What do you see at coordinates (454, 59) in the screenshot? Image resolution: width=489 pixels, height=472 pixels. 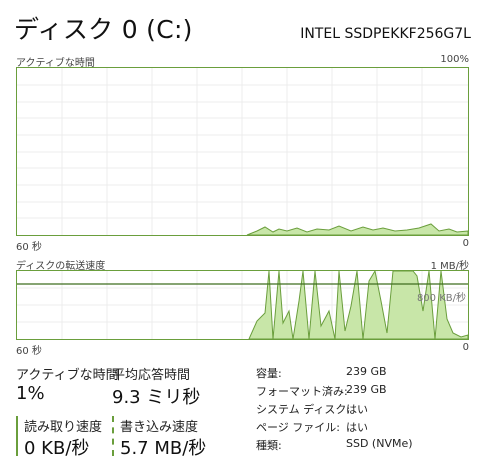 I see `active-time-graph-max: 100%` at bounding box center [454, 59].